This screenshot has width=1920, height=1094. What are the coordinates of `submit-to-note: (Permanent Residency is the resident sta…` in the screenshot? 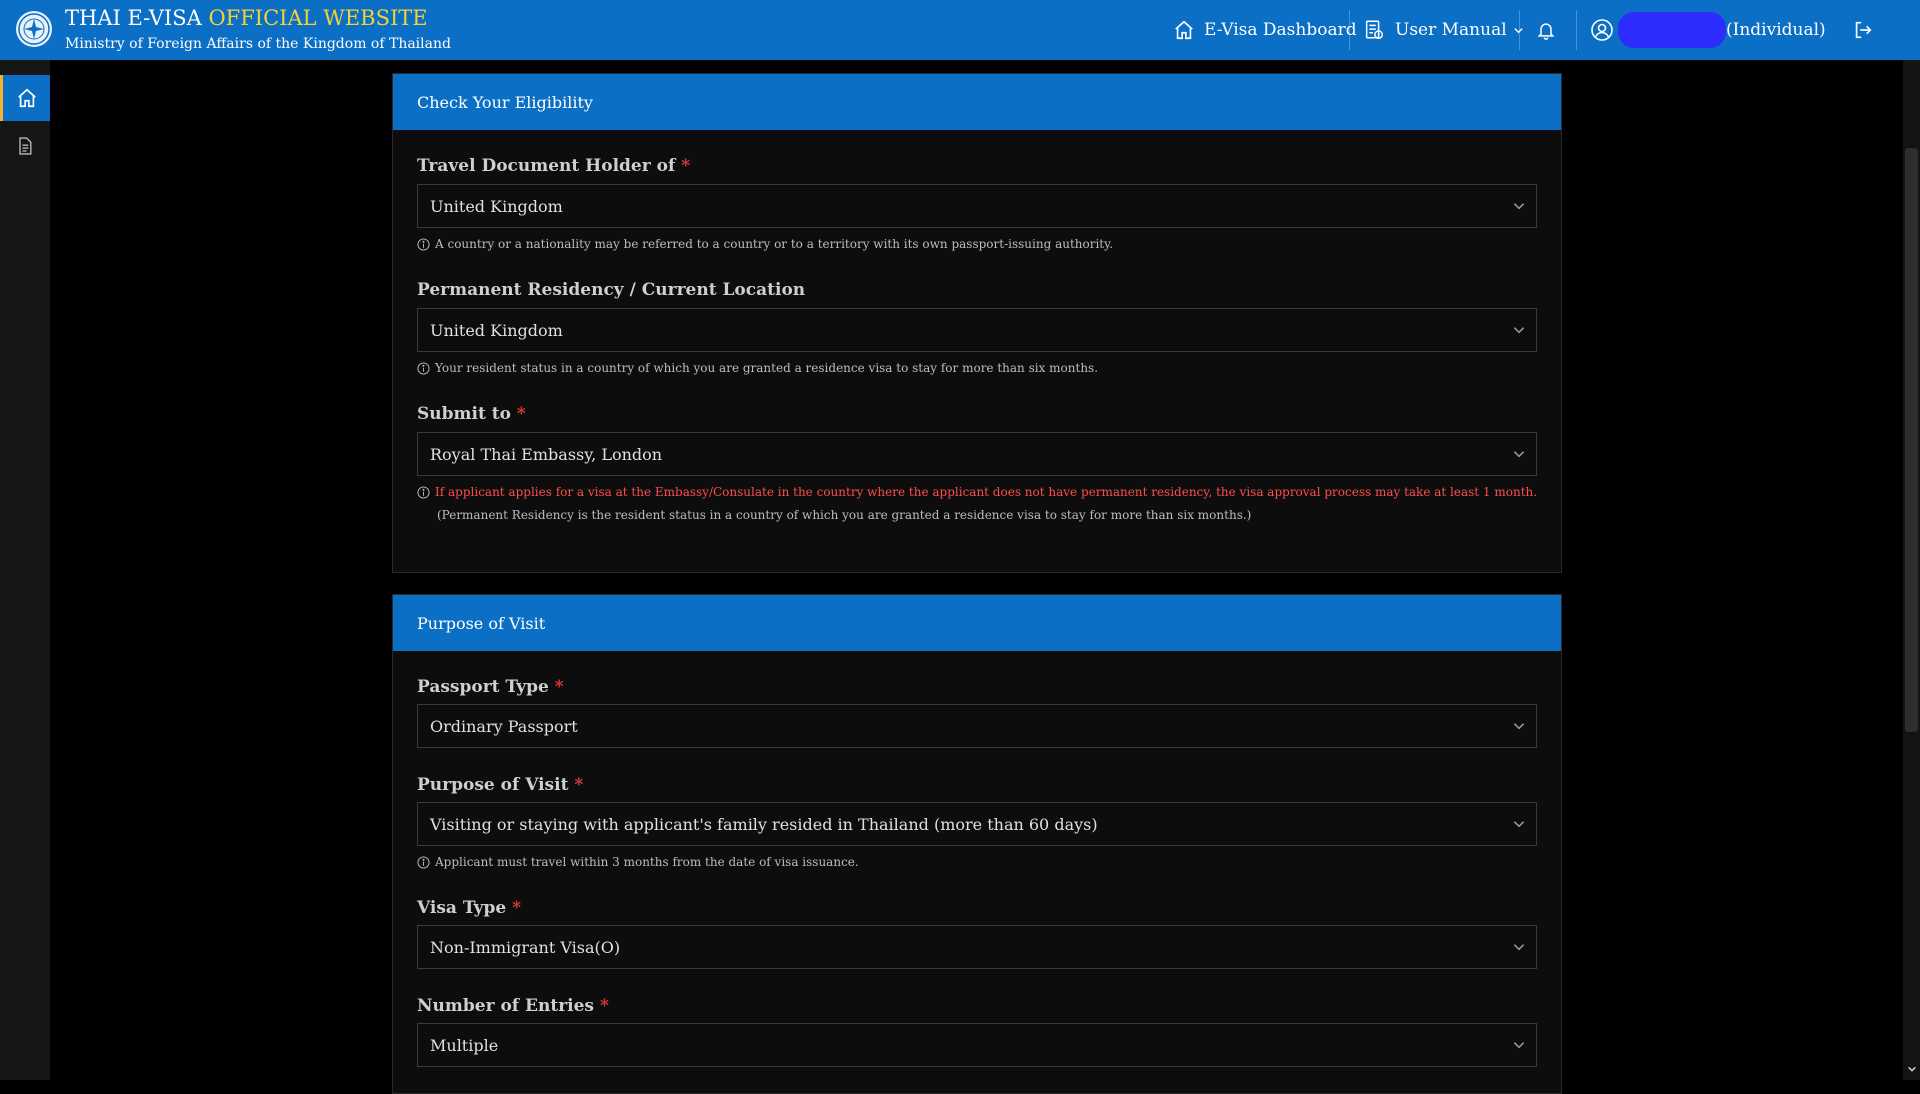 It's located at (844, 515).